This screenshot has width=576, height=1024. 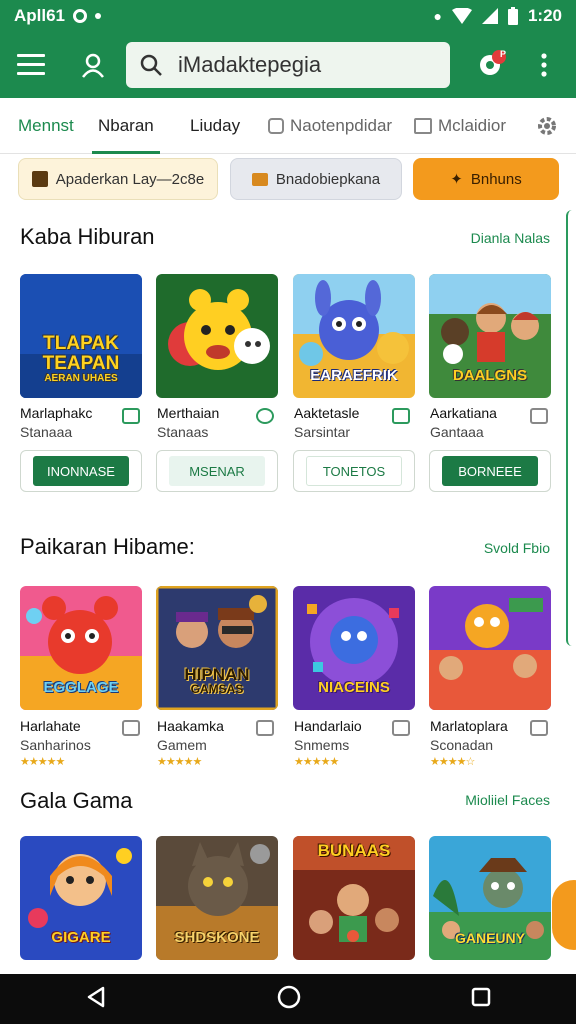 I want to click on chip-bnhuns: ✦ Bnhuns, so click(x=486, y=179).